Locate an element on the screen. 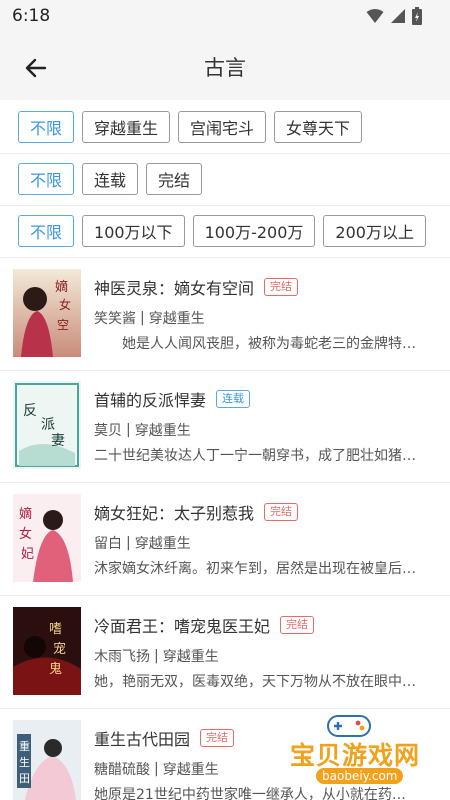  book-cover: 嫡 女 妃 is located at coordinates (47, 538).